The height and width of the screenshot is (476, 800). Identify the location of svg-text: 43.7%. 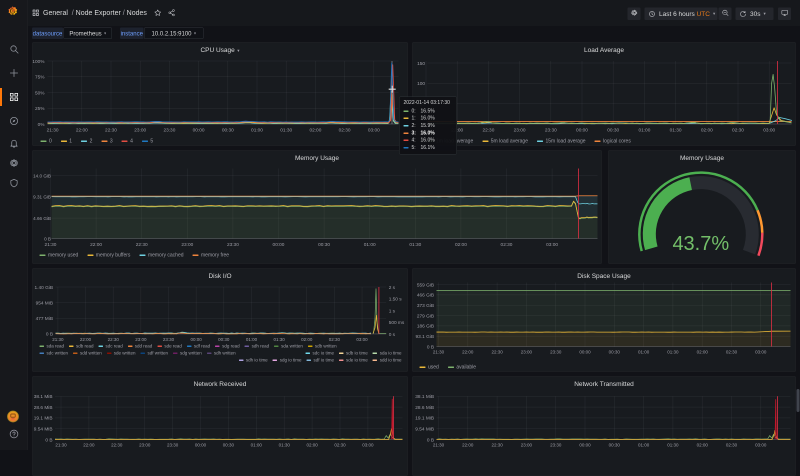
(700, 244).